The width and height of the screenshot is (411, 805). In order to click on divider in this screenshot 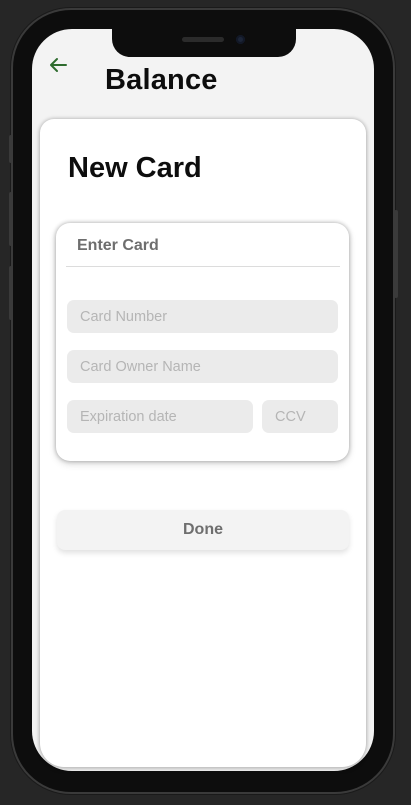, I will do `click(203, 266)`.